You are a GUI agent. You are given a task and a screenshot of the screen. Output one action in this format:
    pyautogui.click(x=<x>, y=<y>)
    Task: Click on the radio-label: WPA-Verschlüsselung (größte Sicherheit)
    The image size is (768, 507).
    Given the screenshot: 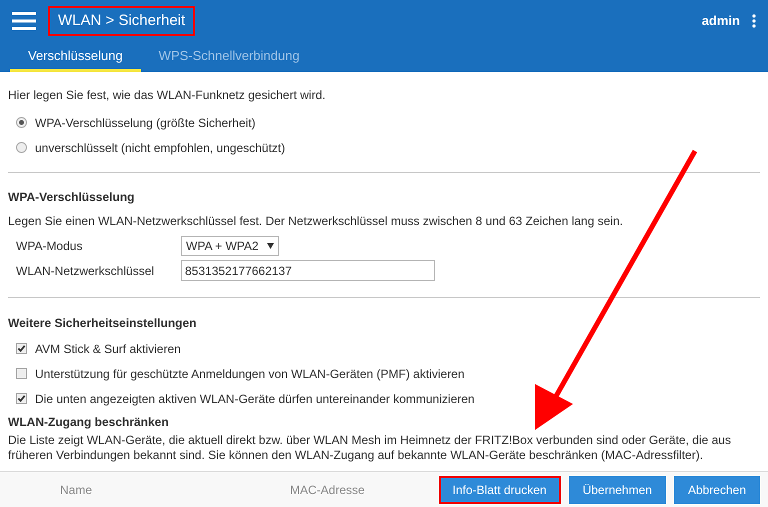 What is the action you would take?
    pyautogui.click(x=145, y=123)
    